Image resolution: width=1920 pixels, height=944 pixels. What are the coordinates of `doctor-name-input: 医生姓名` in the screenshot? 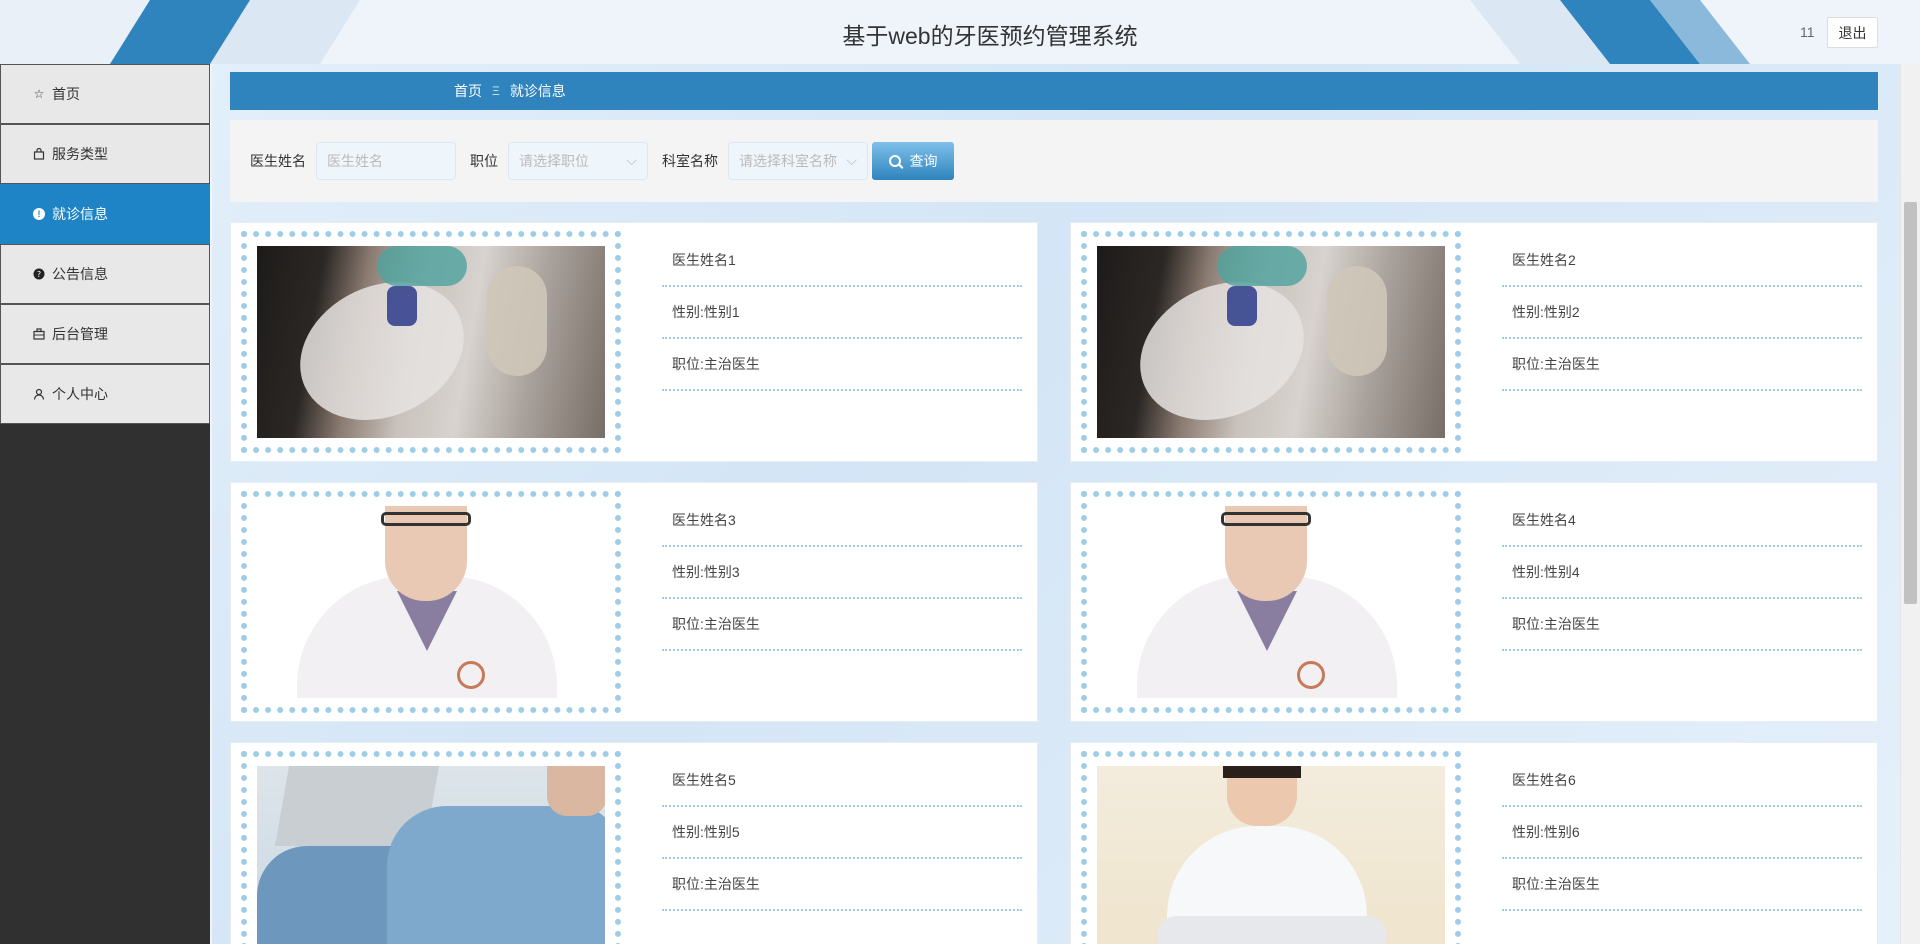 It's located at (386, 161).